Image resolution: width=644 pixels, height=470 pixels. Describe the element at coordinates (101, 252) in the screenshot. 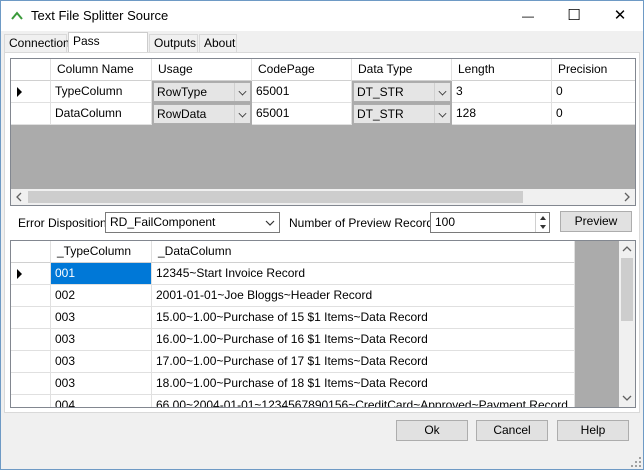

I see `column-header-type: _TypeColumn` at that location.